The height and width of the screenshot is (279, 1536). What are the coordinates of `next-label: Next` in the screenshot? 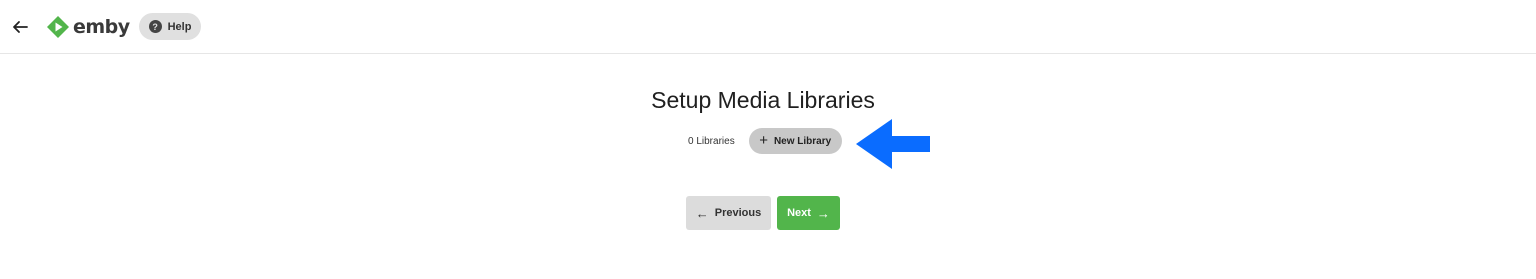 It's located at (799, 213).